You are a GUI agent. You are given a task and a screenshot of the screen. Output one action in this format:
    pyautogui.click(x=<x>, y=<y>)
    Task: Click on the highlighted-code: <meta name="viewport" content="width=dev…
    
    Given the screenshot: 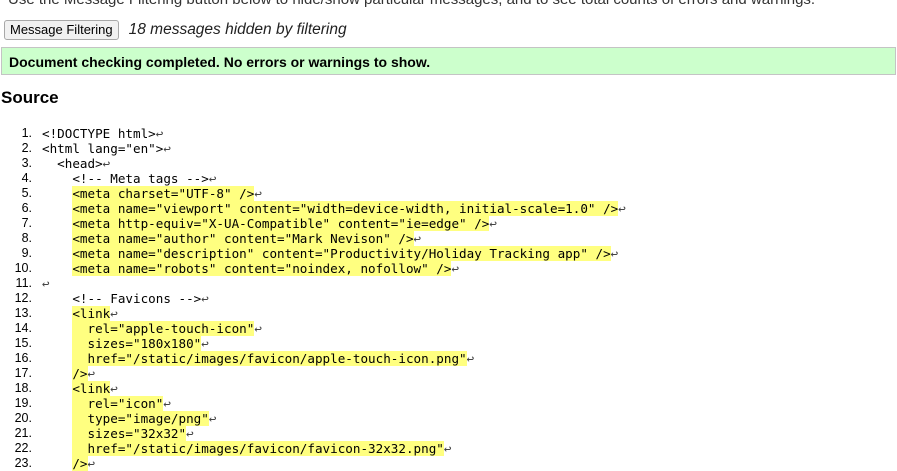 What is the action you would take?
    pyautogui.click(x=345, y=208)
    